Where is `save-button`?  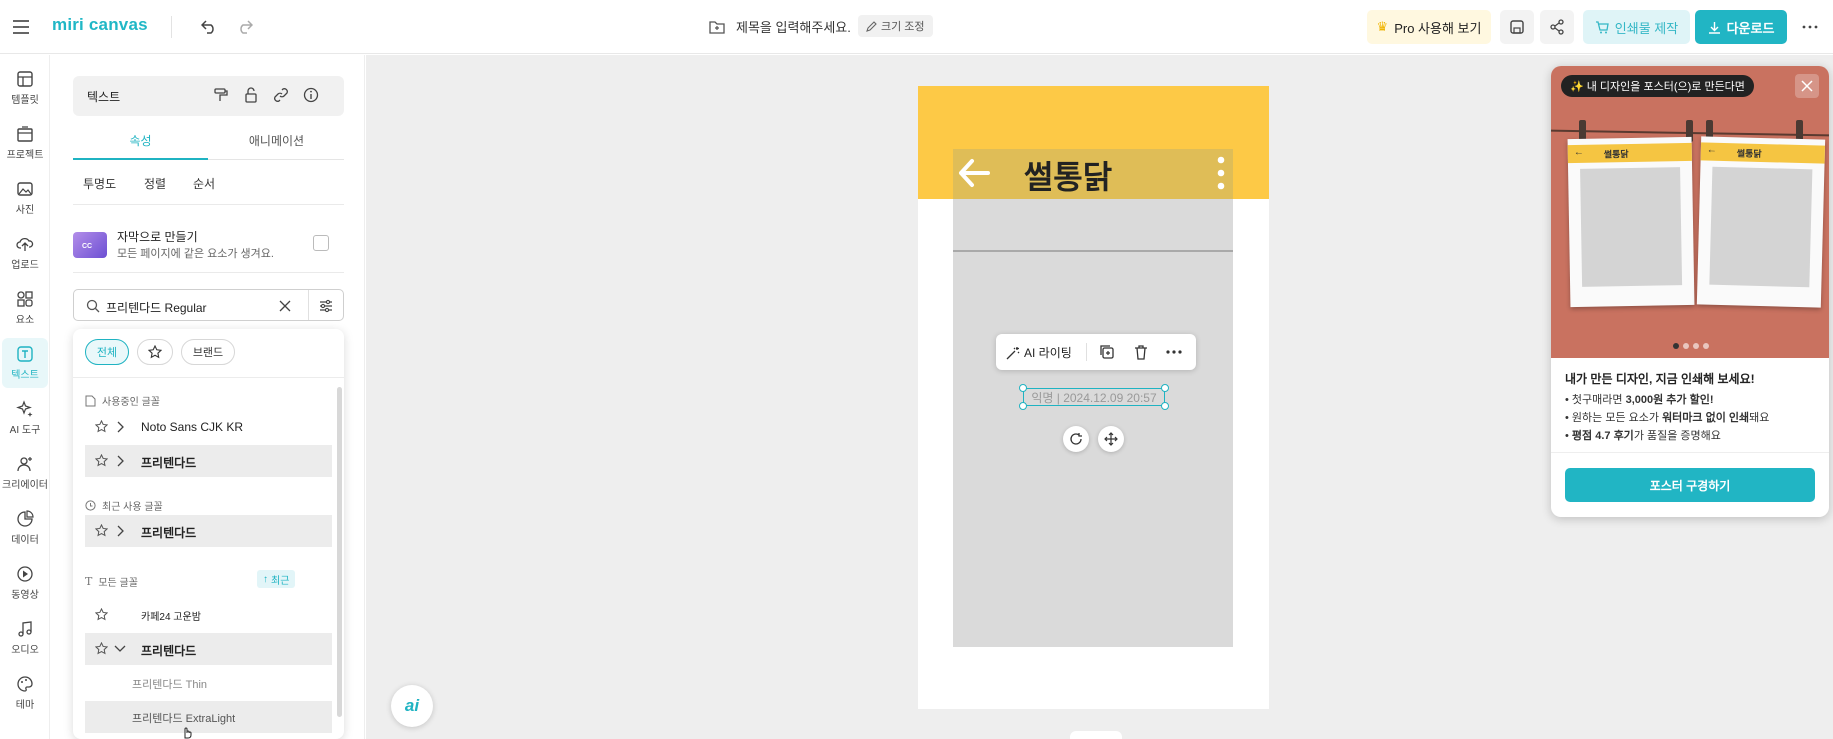
save-button is located at coordinates (1517, 27).